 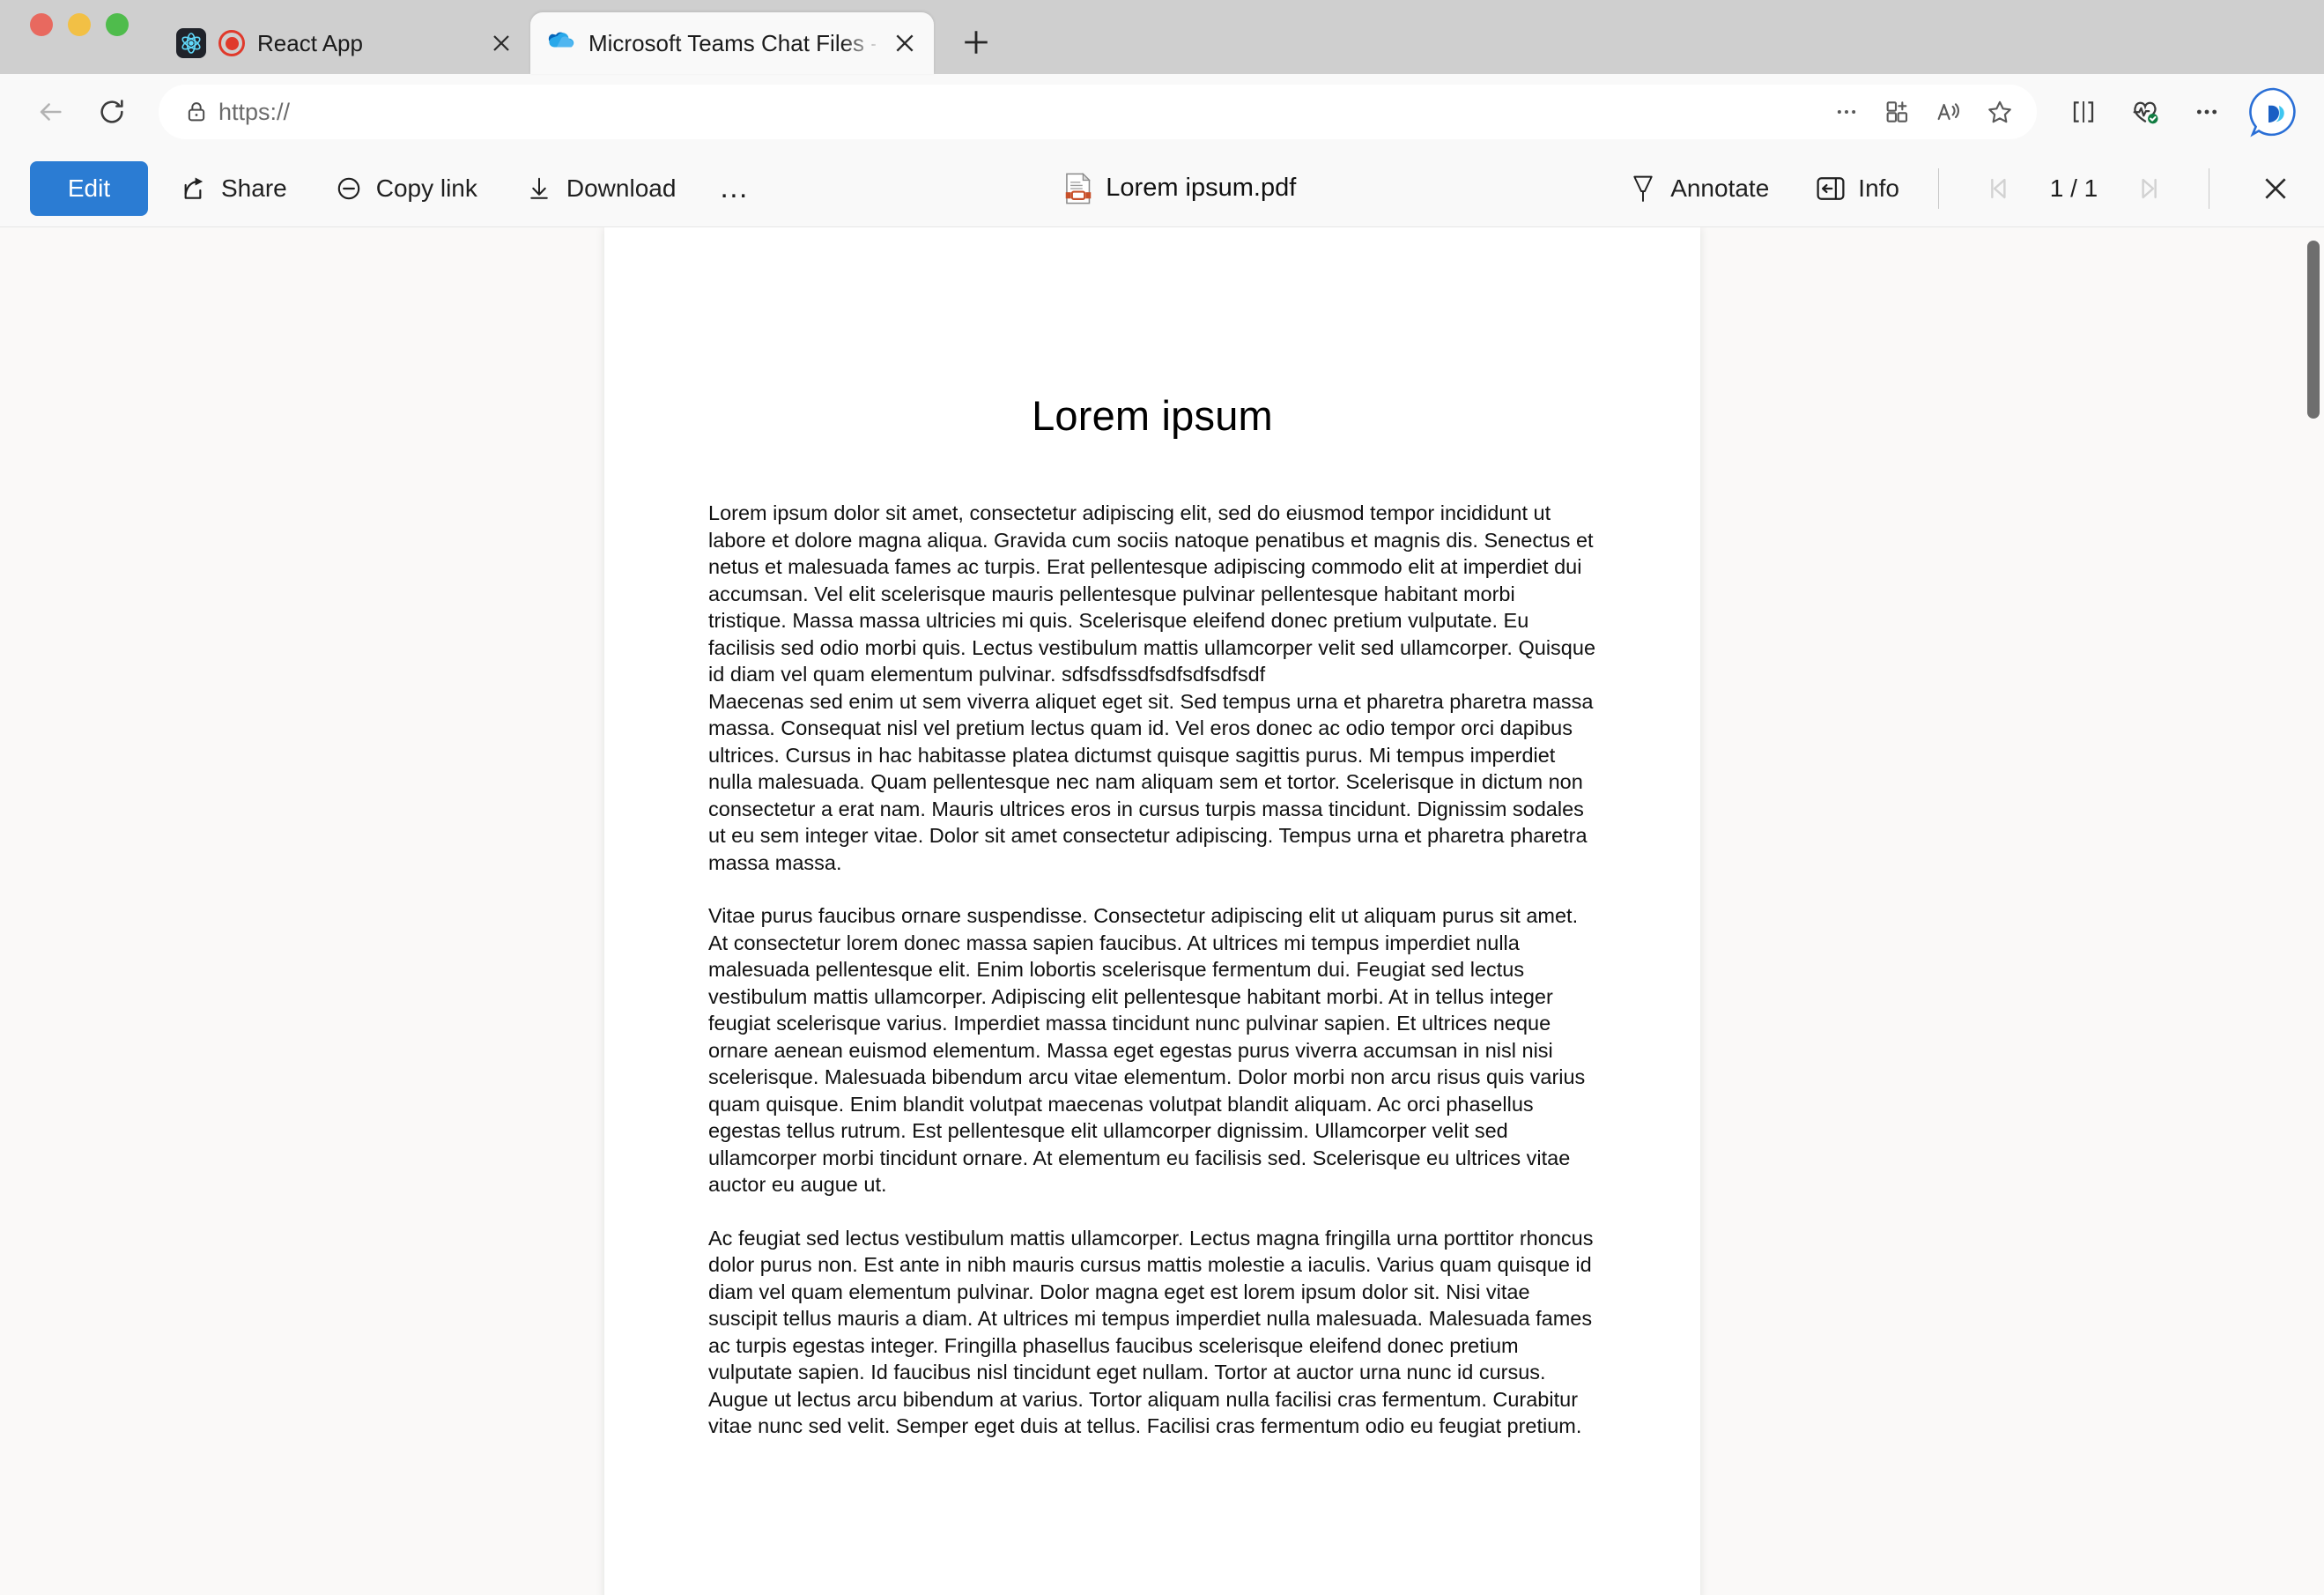 What do you see at coordinates (2073, 188) in the screenshot?
I see `page-indicator: 1 / 1` at bounding box center [2073, 188].